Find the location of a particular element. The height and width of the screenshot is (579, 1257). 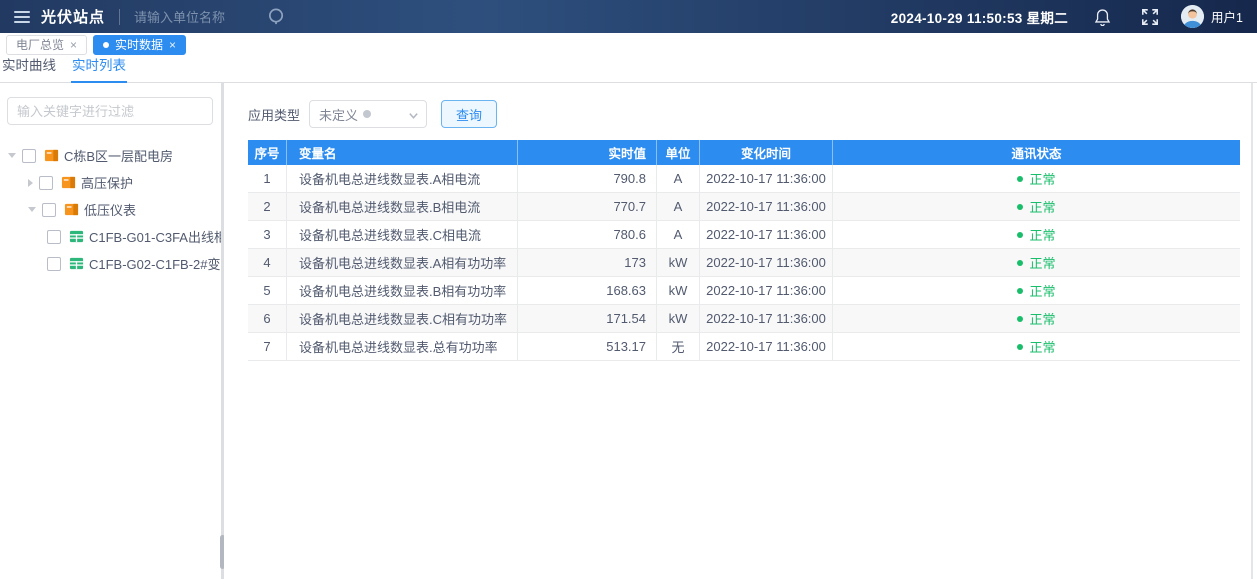

folder-icon is located at coordinates (71, 209).